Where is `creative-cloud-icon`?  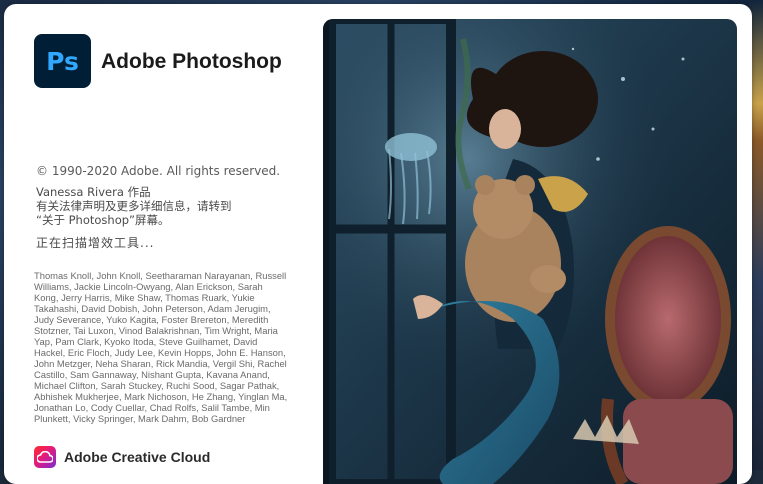 creative-cloud-icon is located at coordinates (45, 457).